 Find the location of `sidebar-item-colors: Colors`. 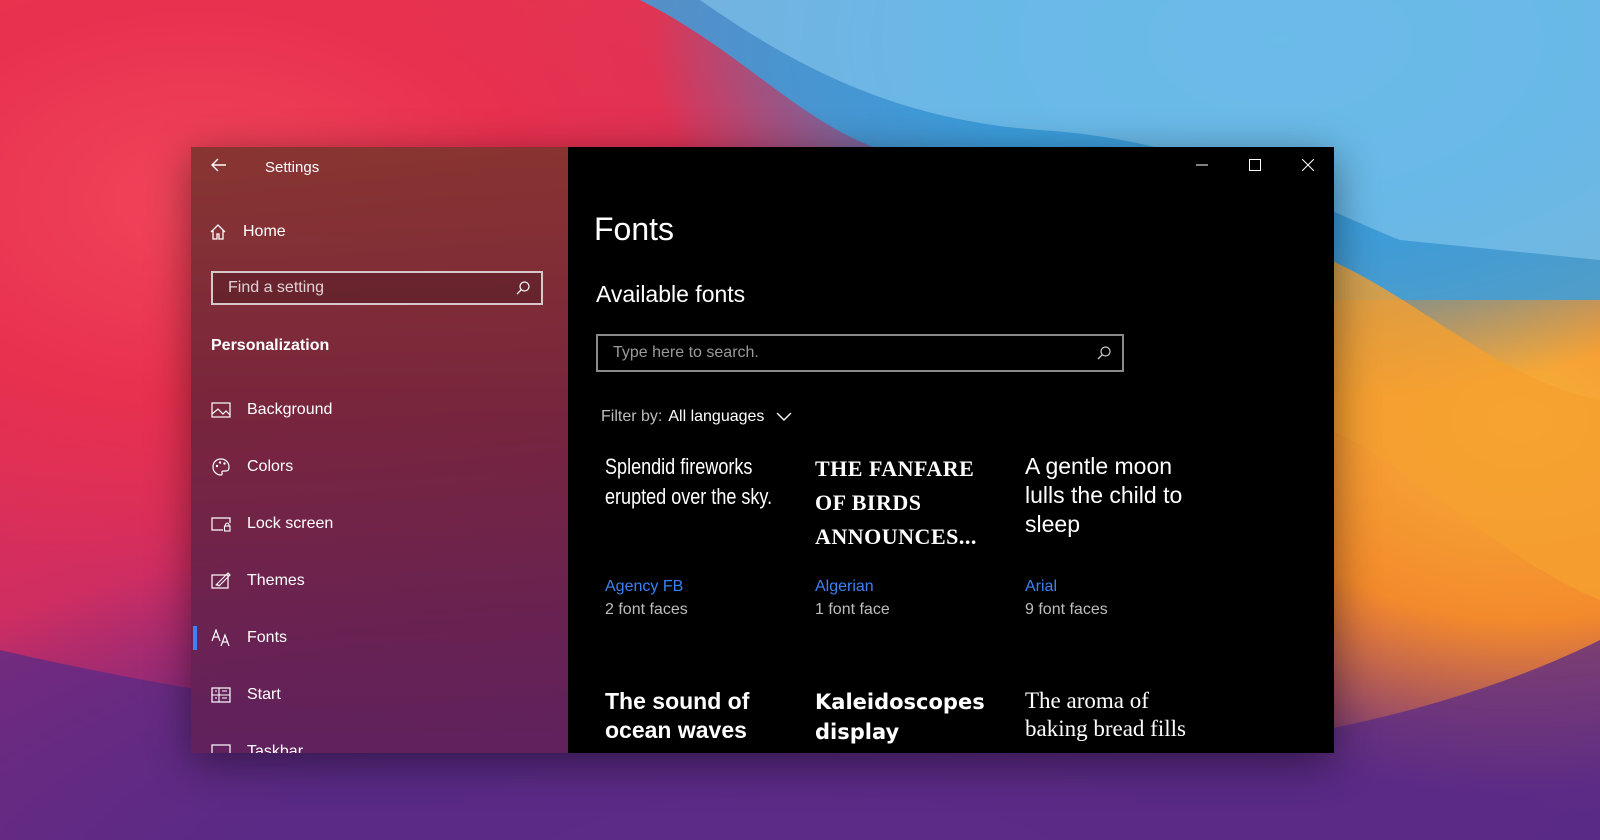

sidebar-item-colors: Colors is located at coordinates (379, 466).